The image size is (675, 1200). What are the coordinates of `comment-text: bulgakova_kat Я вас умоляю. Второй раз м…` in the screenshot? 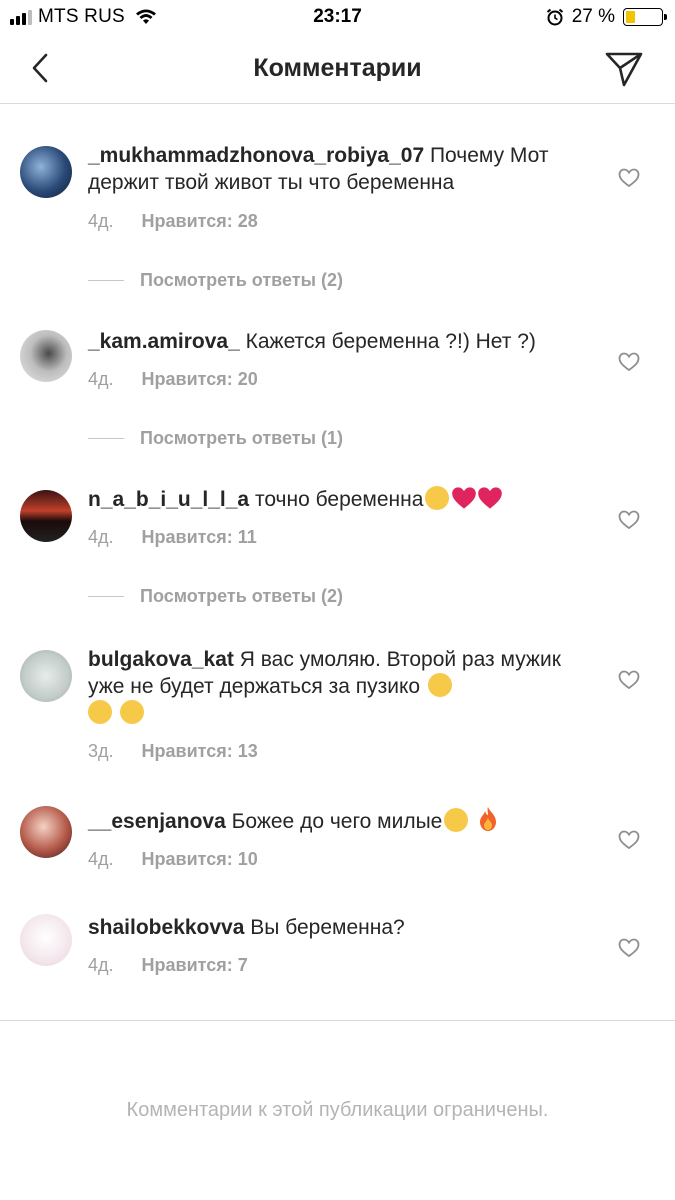 It's located at (333, 686).